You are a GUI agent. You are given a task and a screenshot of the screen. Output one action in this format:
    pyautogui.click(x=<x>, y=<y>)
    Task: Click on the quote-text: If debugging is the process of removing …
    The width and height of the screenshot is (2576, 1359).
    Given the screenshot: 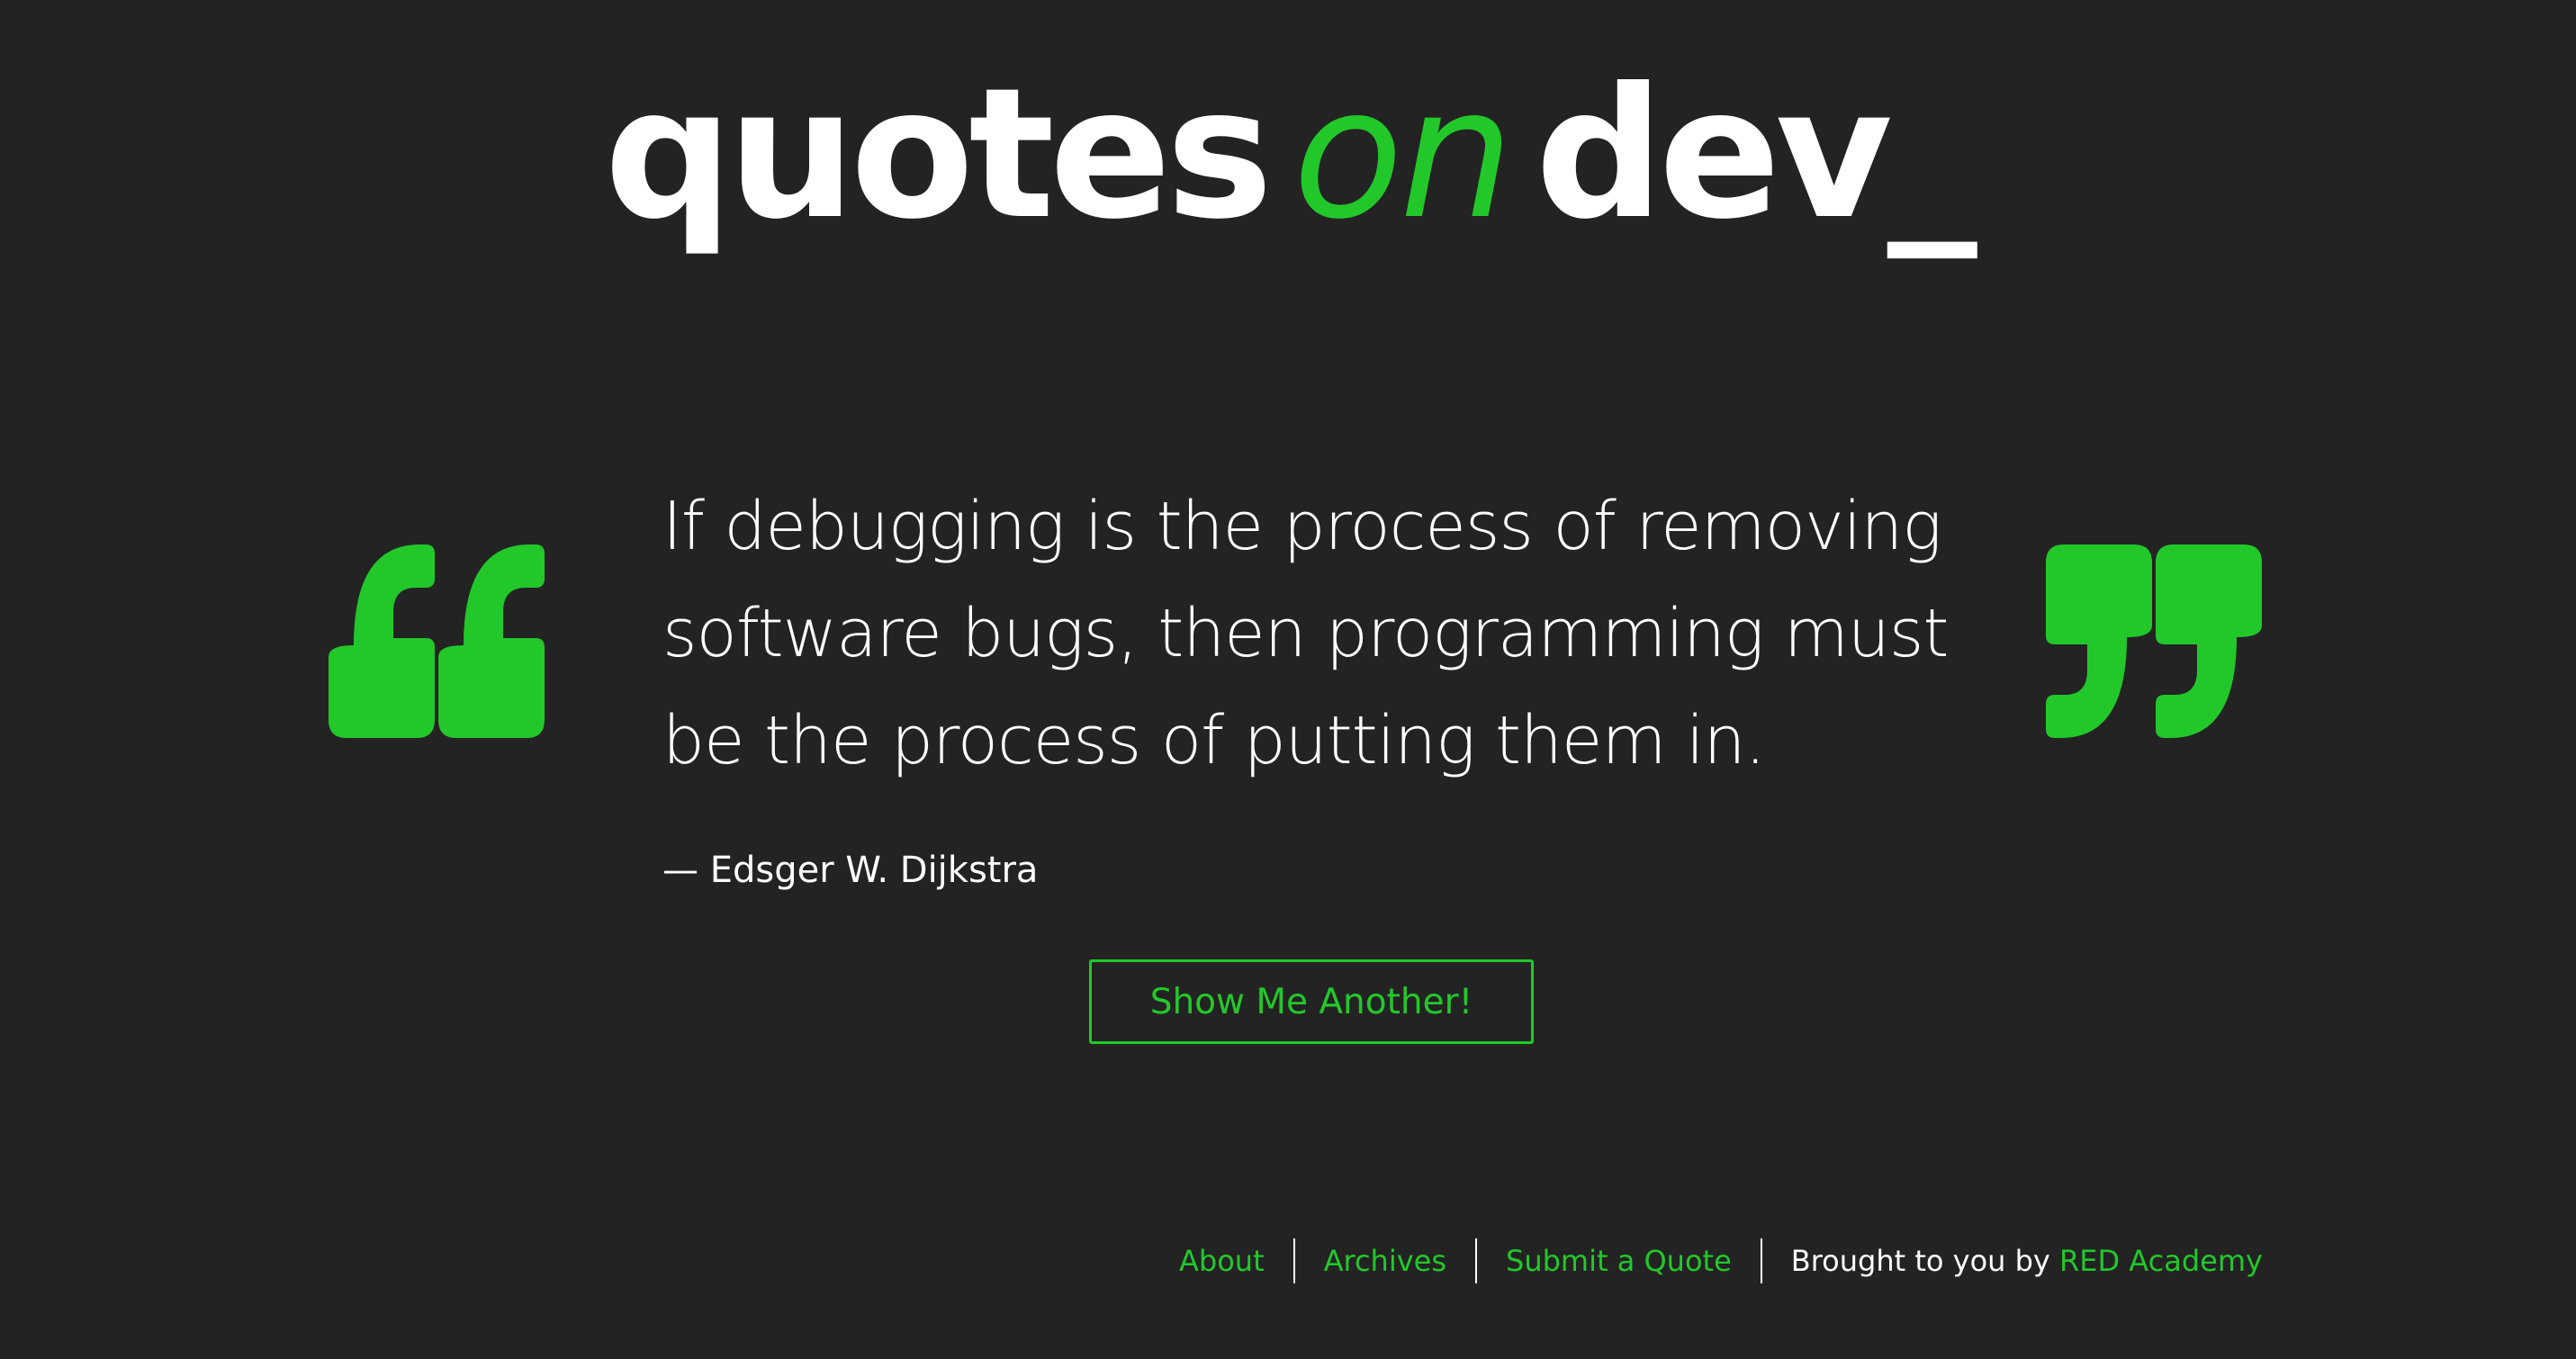 What is the action you would take?
    pyautogui.click(x=1305, y=633)
    